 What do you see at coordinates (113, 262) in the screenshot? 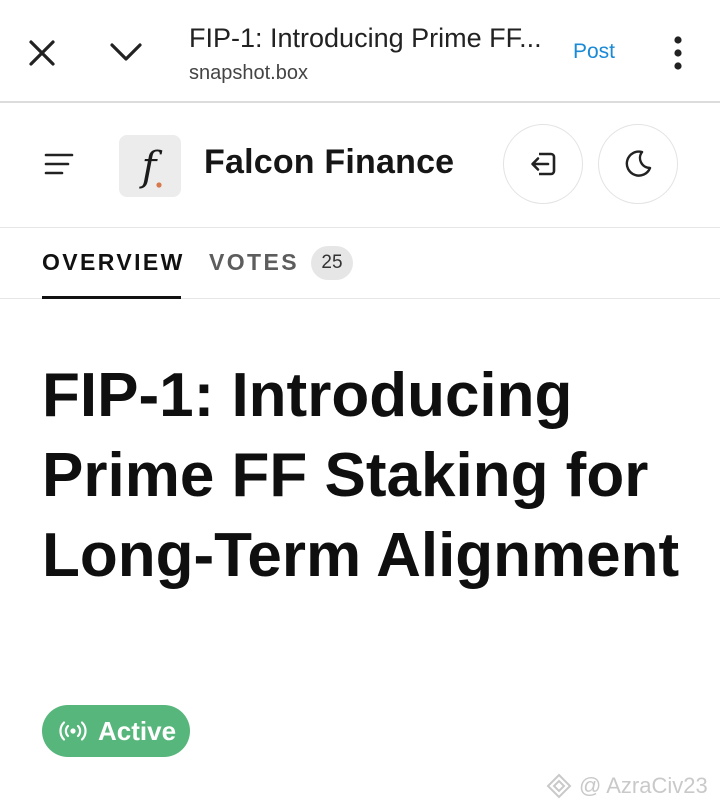
I see `tab-overview: OVERVIEW` at bounding box center [113, 262].